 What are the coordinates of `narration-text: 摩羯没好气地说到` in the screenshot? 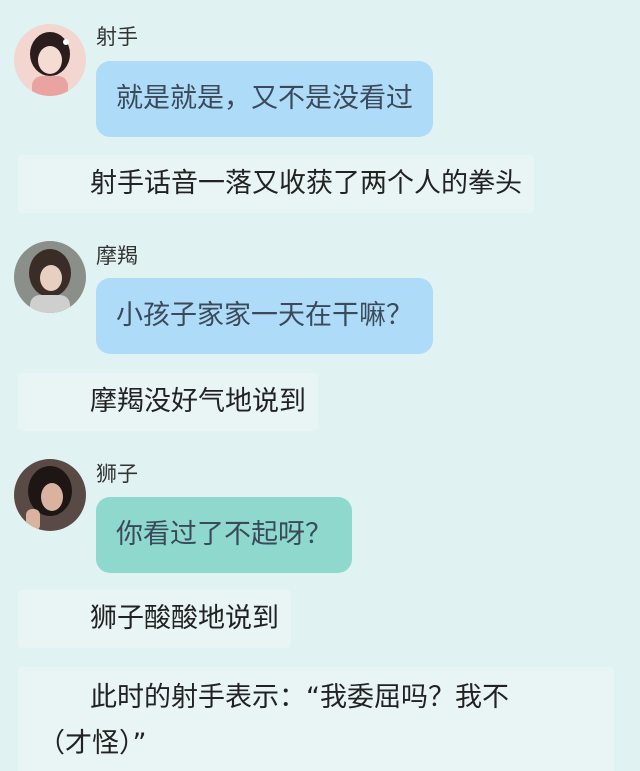 It's located at (168, 402).